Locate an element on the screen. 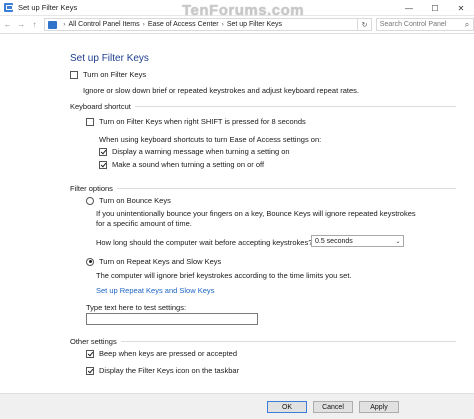  repeat-slow-keys-radio: Turn on Repeat Keys and Slow Keys is located at coordinates (153, 261).